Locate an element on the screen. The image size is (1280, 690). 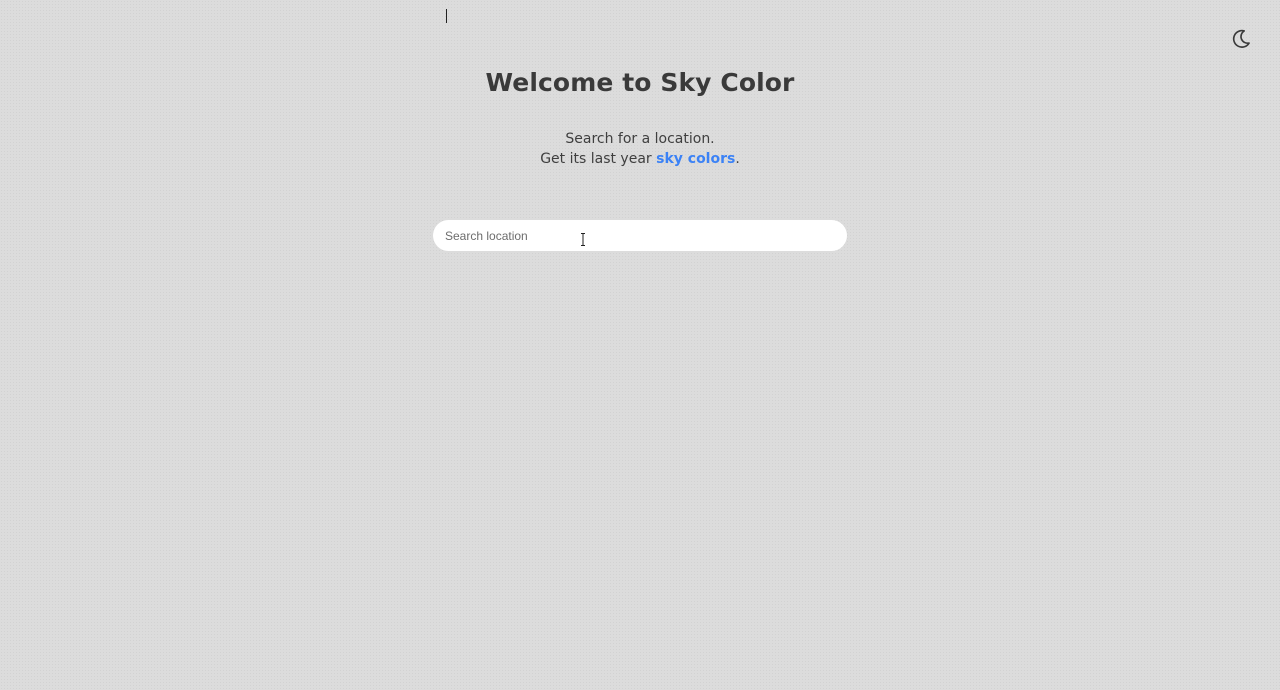
text-cursor-icon is located at coordinates (583, 239).